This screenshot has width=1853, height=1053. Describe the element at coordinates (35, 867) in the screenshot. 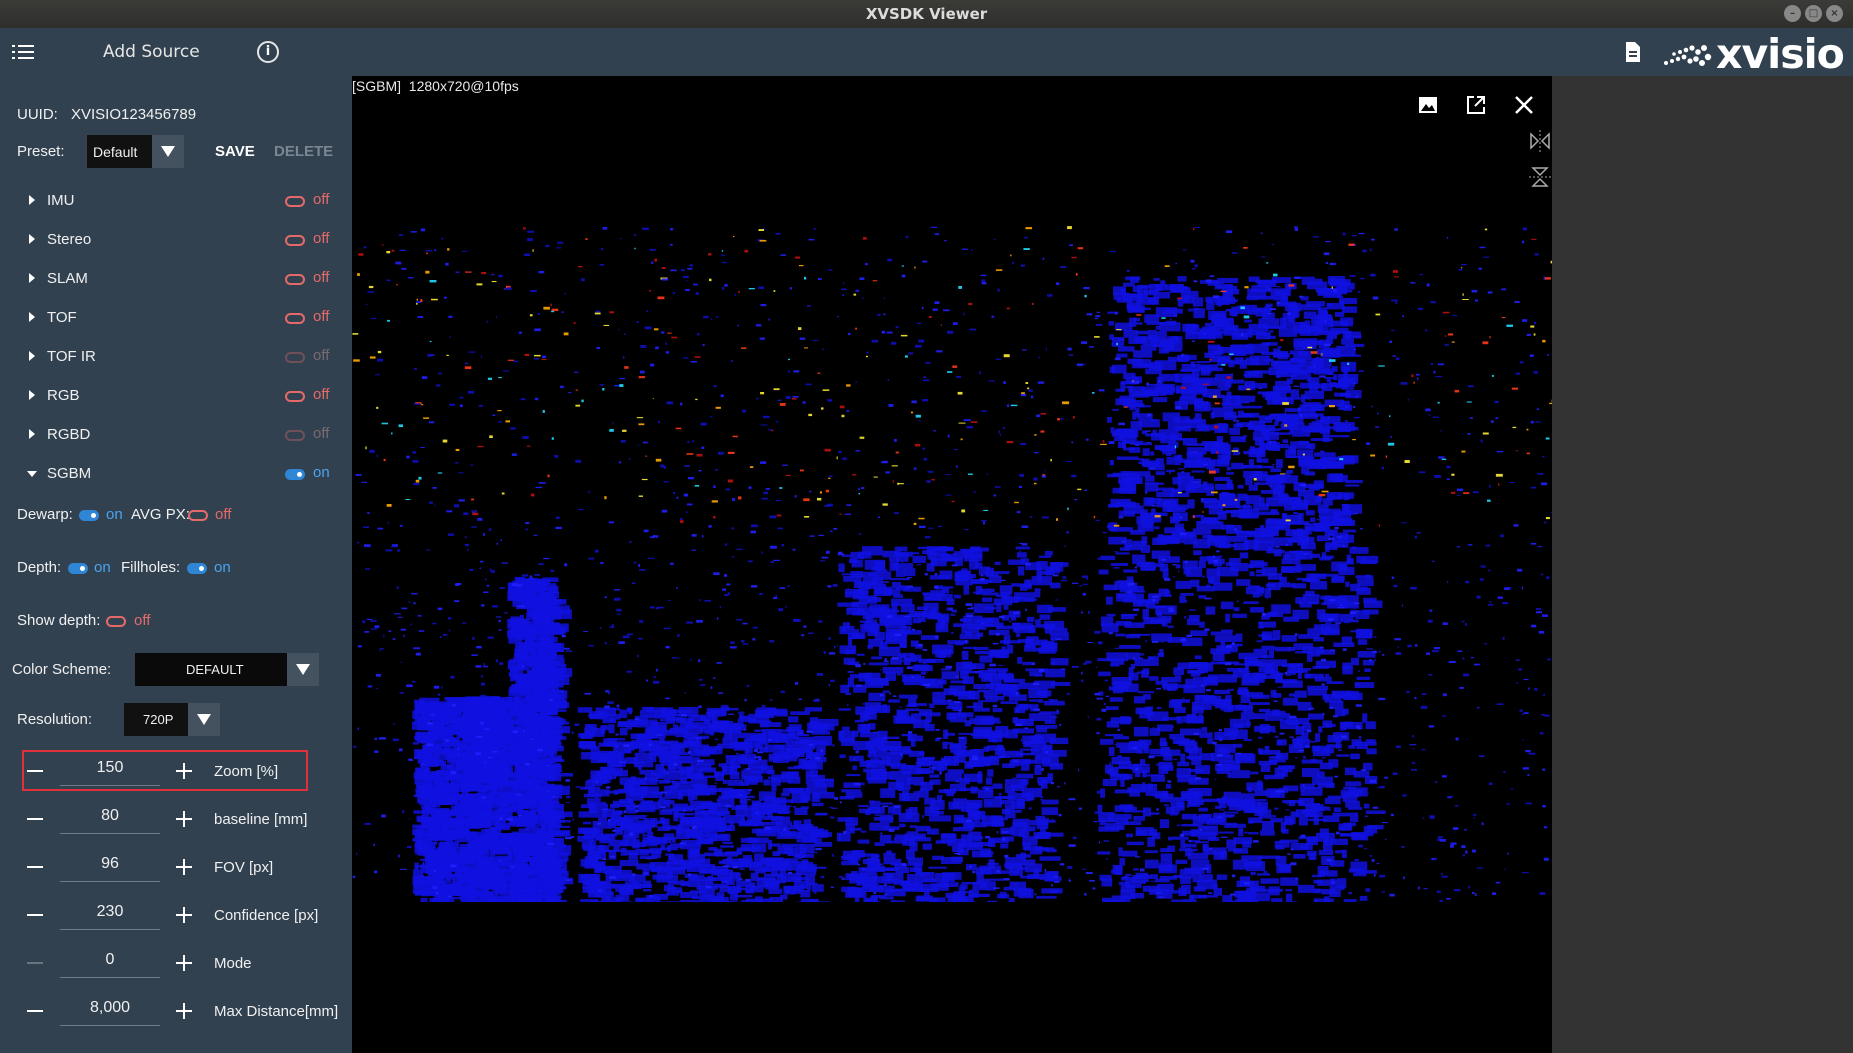

I see `fov-decrement-button` at that location.